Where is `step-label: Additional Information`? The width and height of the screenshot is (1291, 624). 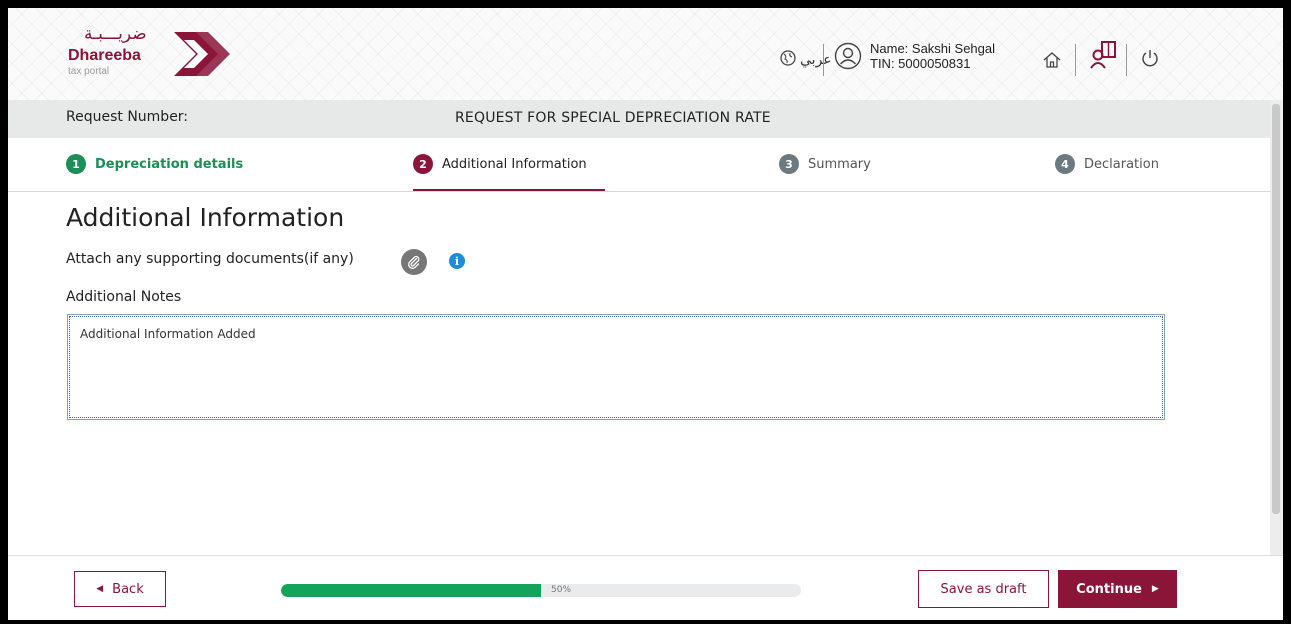
step-label: Additional Information is located at coordinates (514, 164).